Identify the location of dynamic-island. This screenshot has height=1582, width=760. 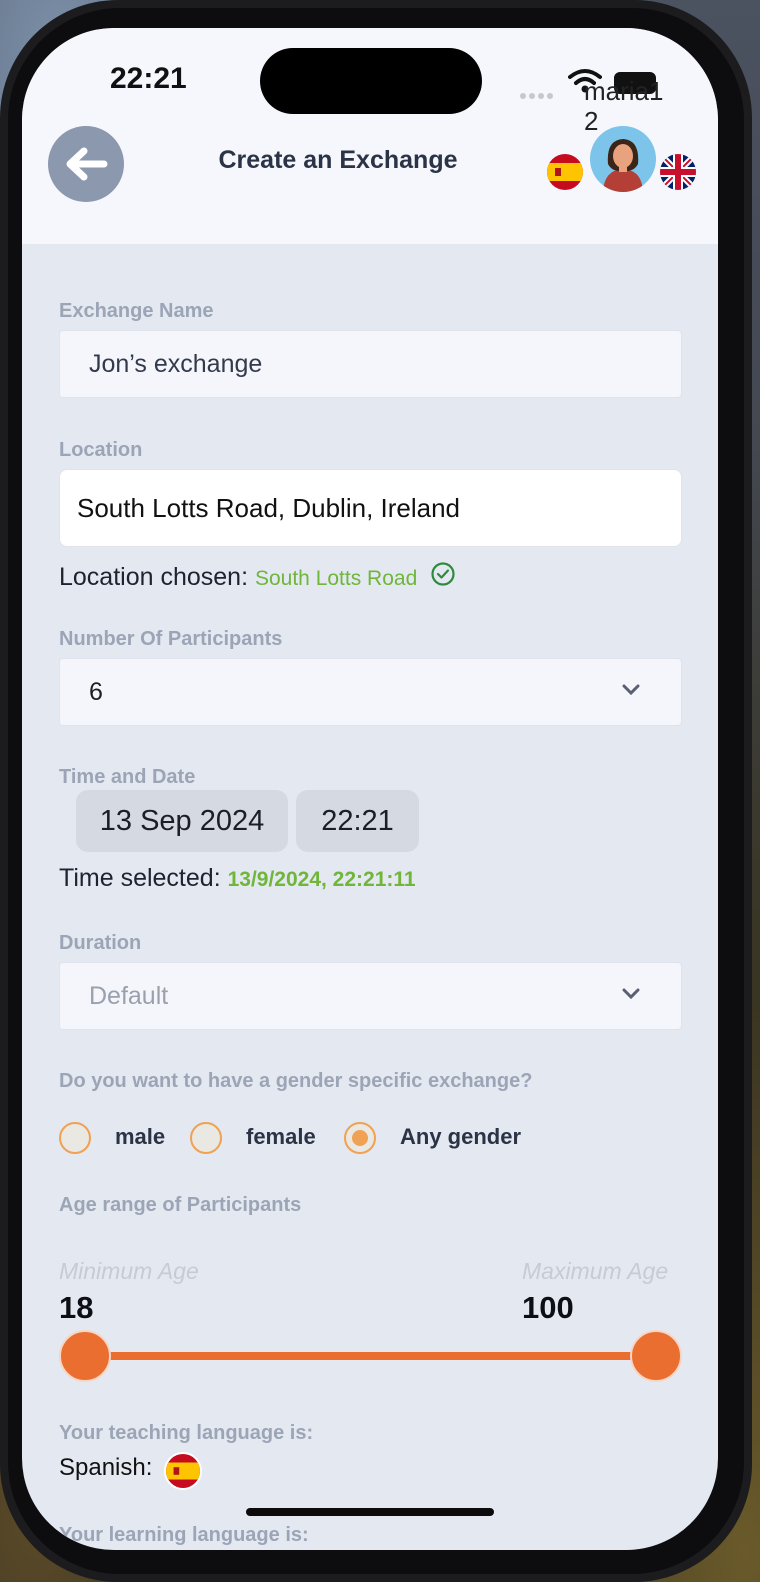
(371, 81).